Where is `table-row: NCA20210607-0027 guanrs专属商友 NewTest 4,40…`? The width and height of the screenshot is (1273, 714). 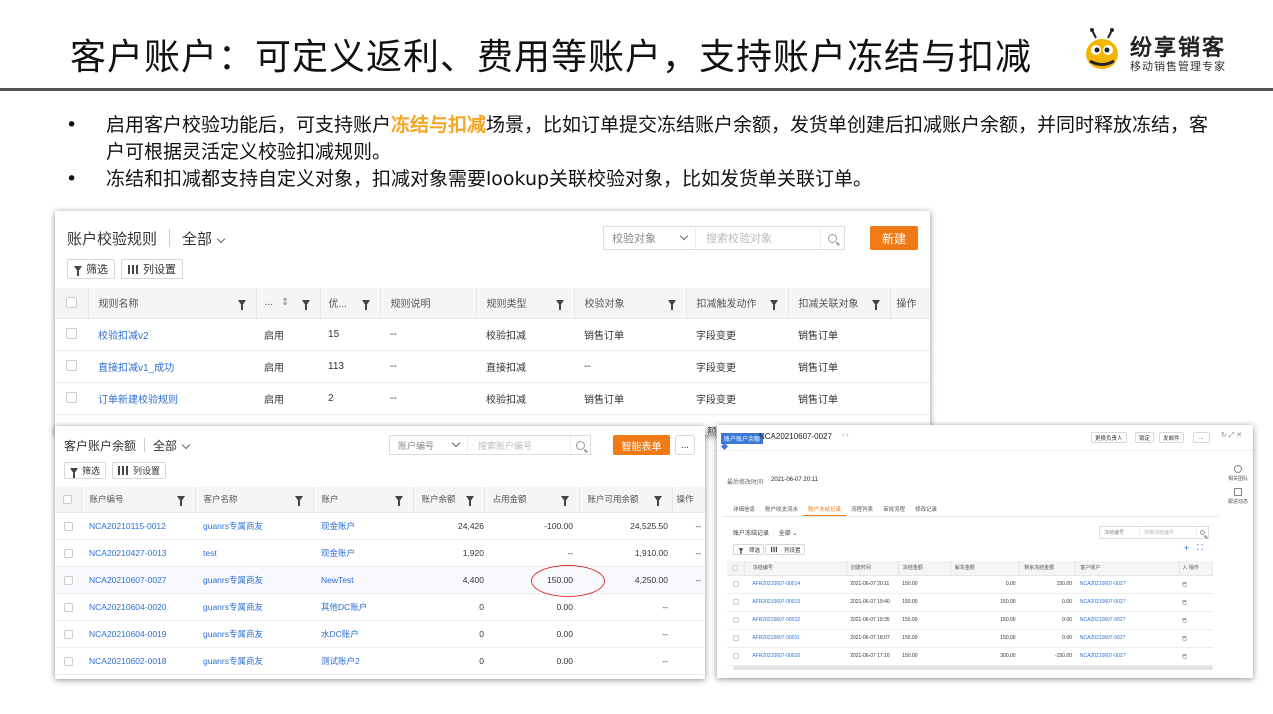
table-row: NCA20210607-0027 guanrs专属商友 NewTest 4,40… is located at coordinates (380, 580).